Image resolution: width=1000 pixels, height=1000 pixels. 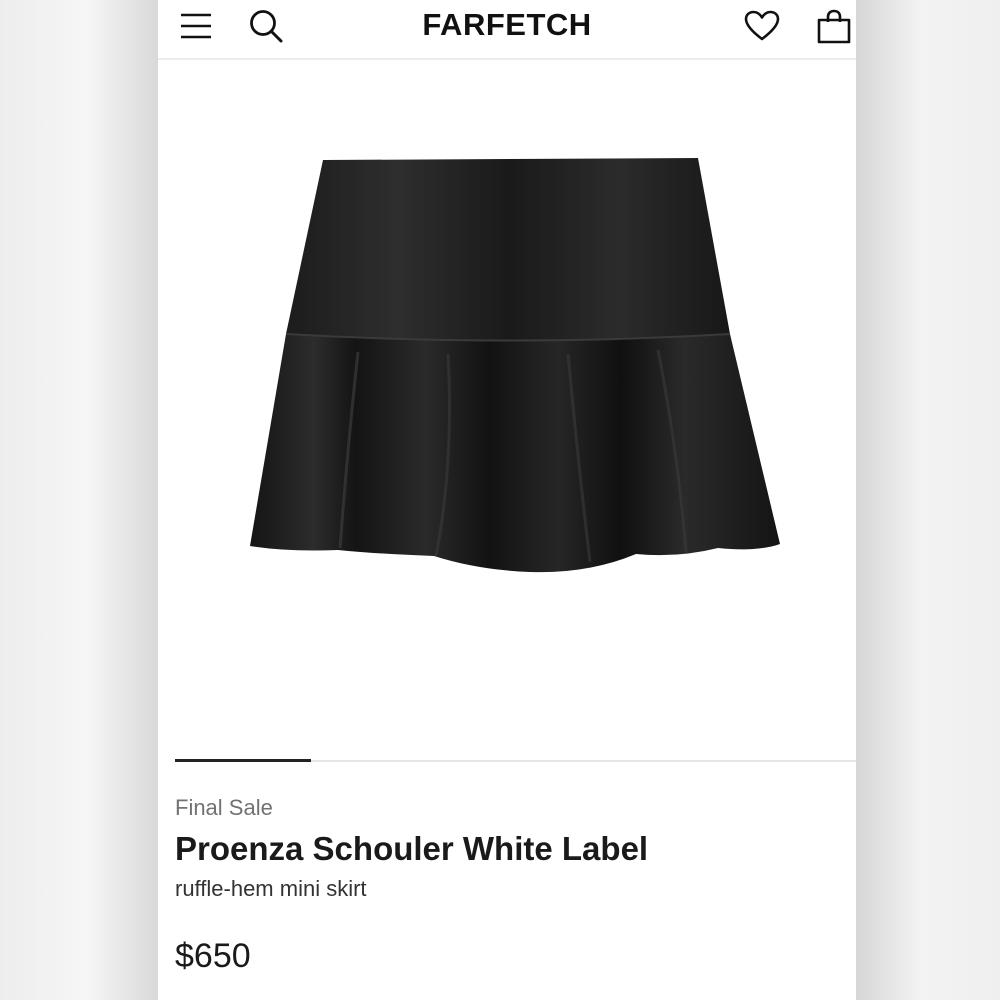 What do you see at coordinates (224, 807) in the screenshot?
I see `sale-badge: Final Sale` at bounding box center [224, 807].